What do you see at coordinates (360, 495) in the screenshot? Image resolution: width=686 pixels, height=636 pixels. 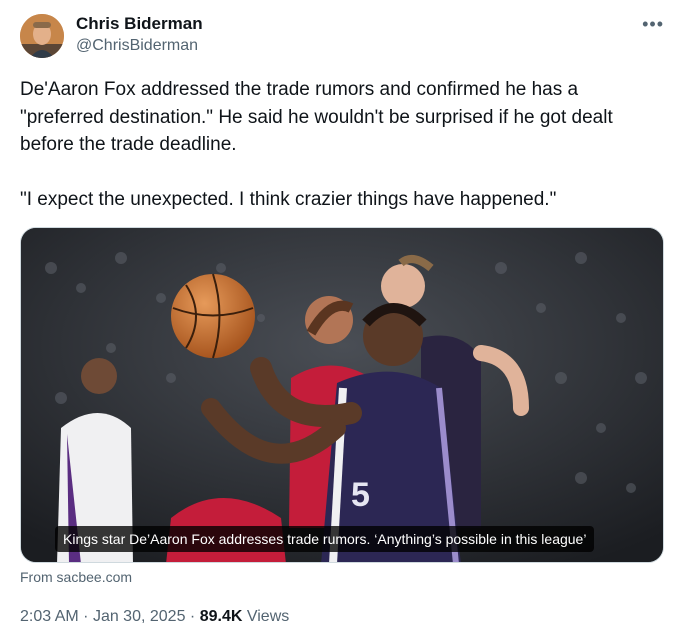 I see `jersey-number: 5` at bounding box center [360, 495].